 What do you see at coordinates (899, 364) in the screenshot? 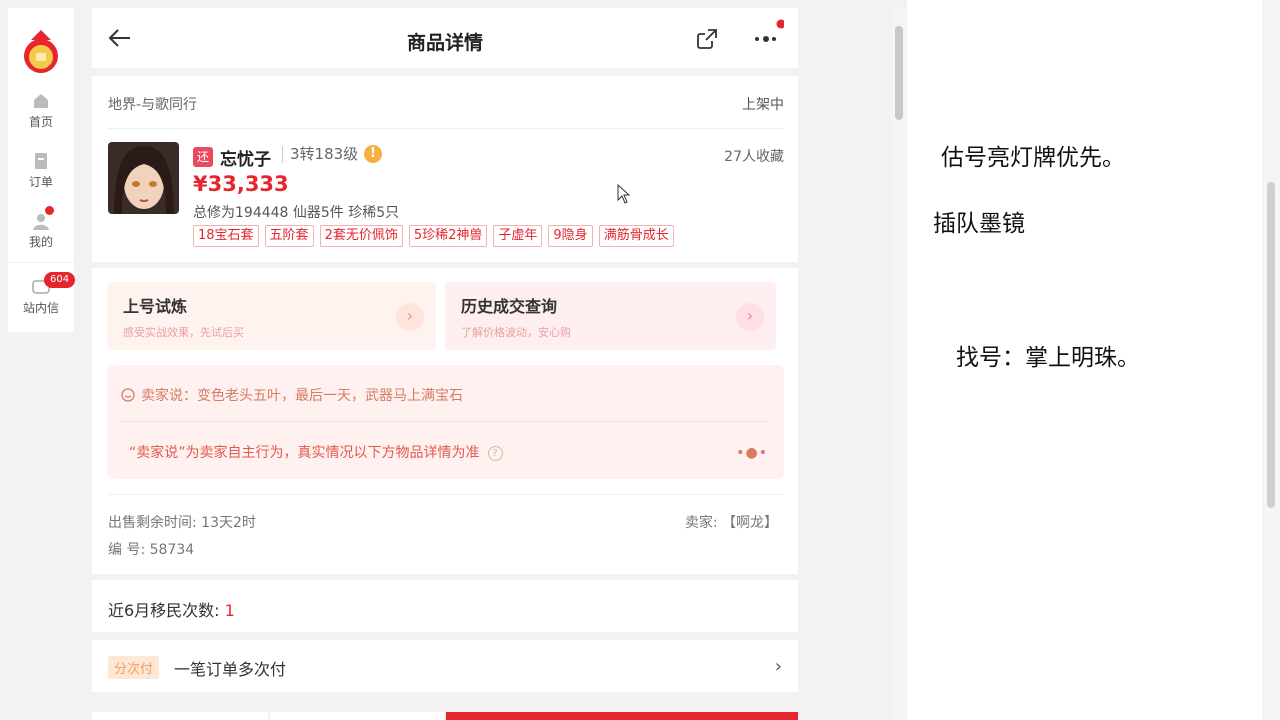
I see `page-scrollbar` at bounding box center [899, 364].